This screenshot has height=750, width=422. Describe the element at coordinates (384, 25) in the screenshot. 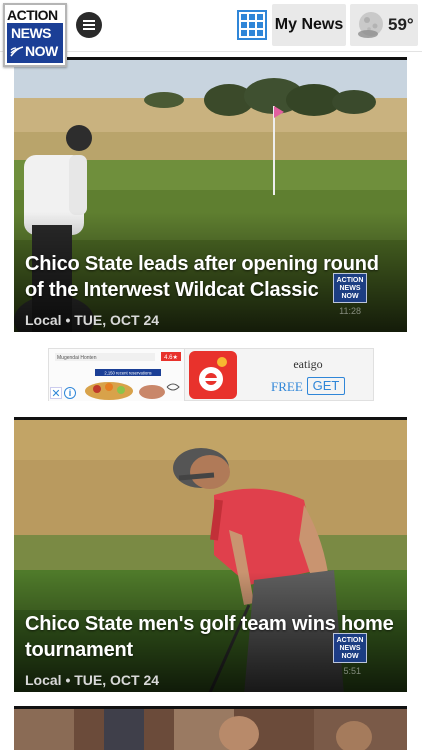

I see `weather-button: 59°` at that location.